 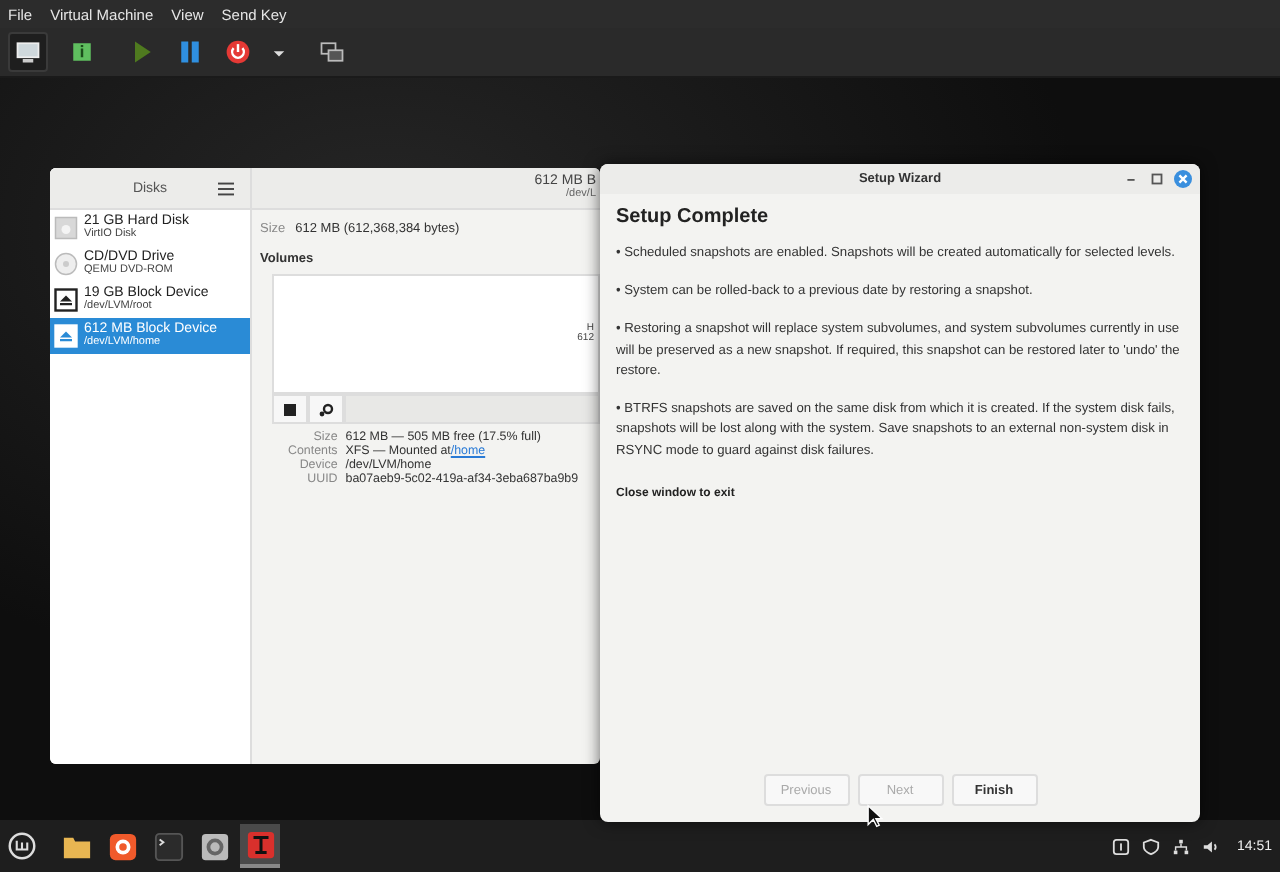 I want to click on settings-button, so click(x=326, y=409).